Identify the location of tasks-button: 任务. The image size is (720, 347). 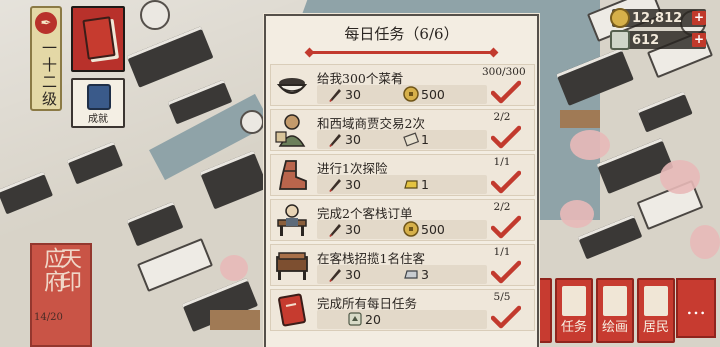
(574, 310).